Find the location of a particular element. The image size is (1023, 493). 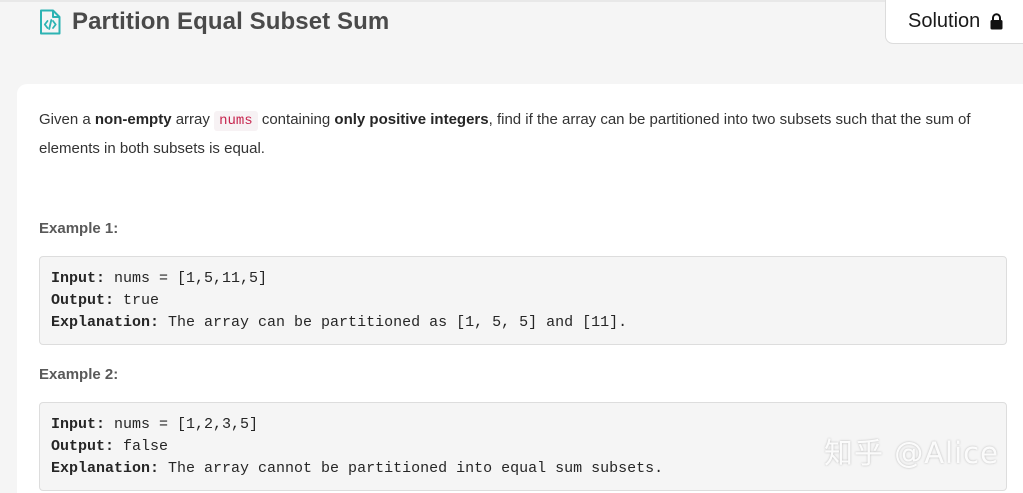

solution-tab-label: Solution is located at coordinates (944, 21).